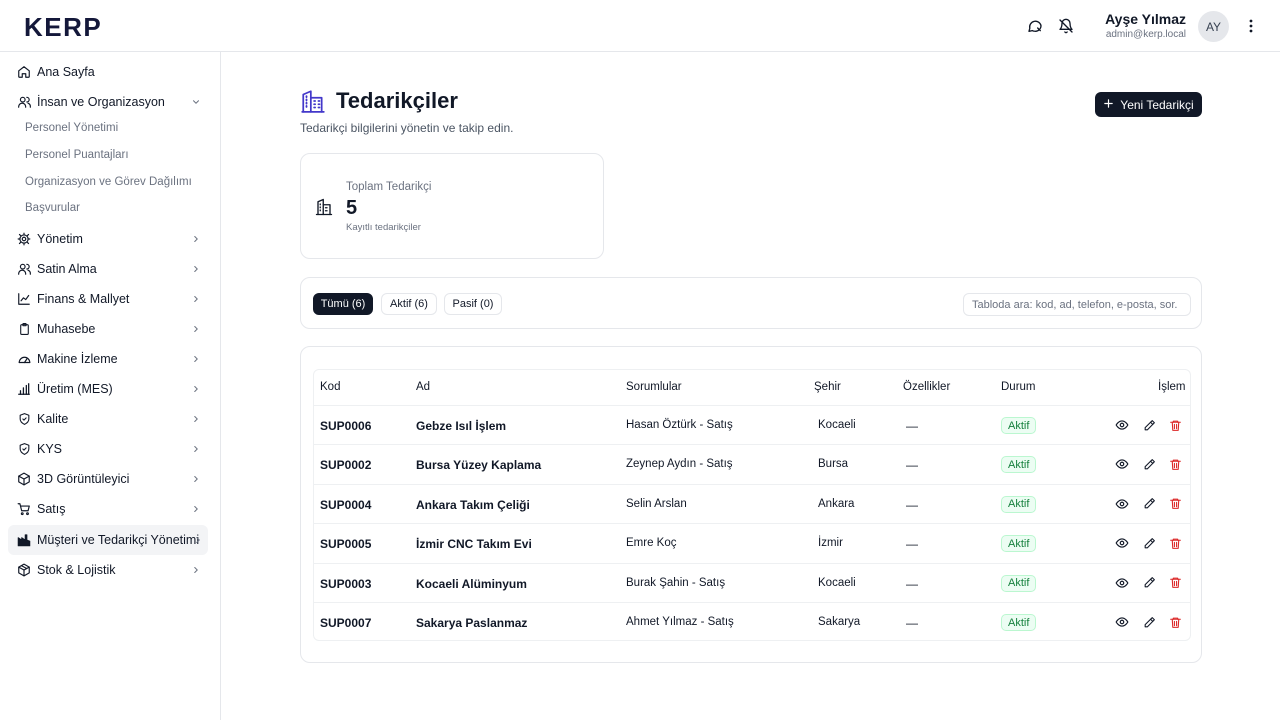 Image resolution: width=1280 pixels, height=720 pixels. I want to click on sidebar-item-people-organization: İnsan ve Organizasyon, so click(108, 102).